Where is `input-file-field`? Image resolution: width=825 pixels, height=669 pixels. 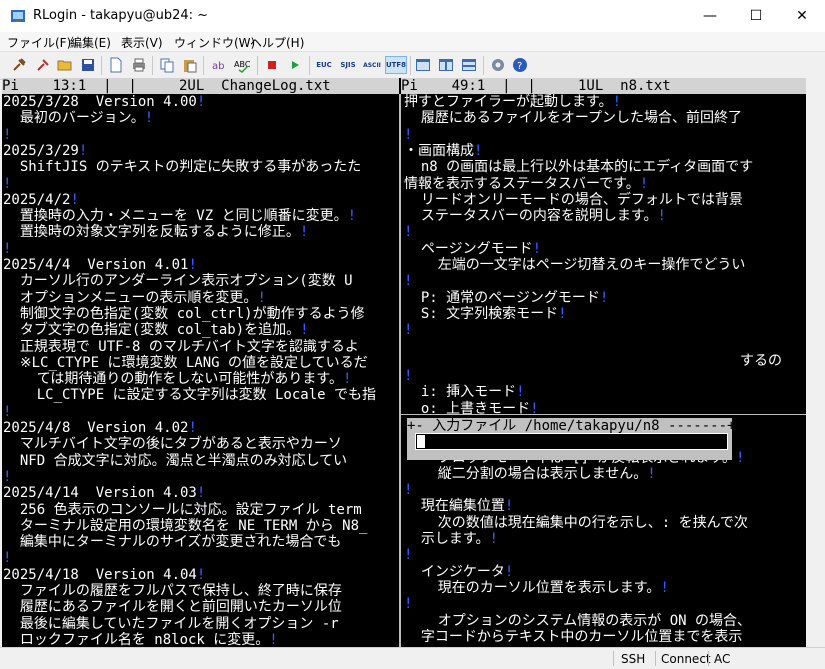
input-file-field is located at coordinates (571, 441).